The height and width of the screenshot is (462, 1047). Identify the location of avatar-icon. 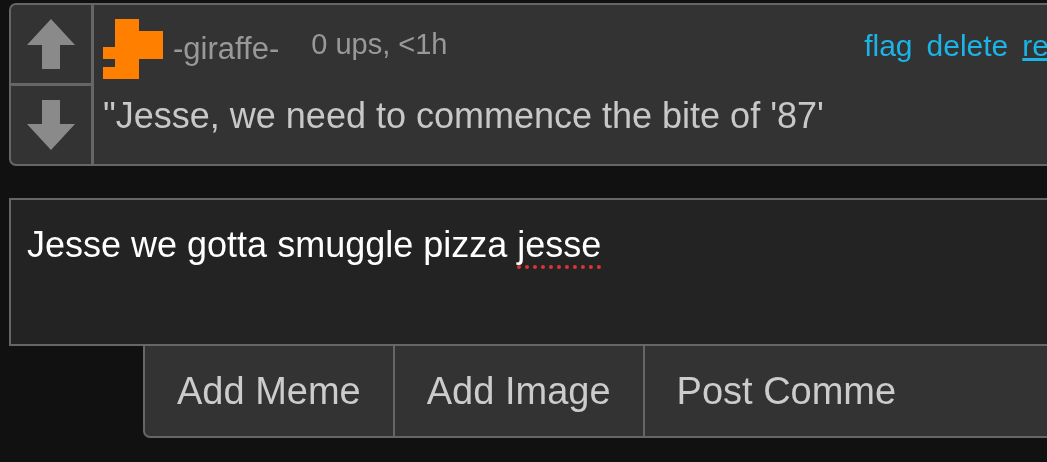
(133, 49).